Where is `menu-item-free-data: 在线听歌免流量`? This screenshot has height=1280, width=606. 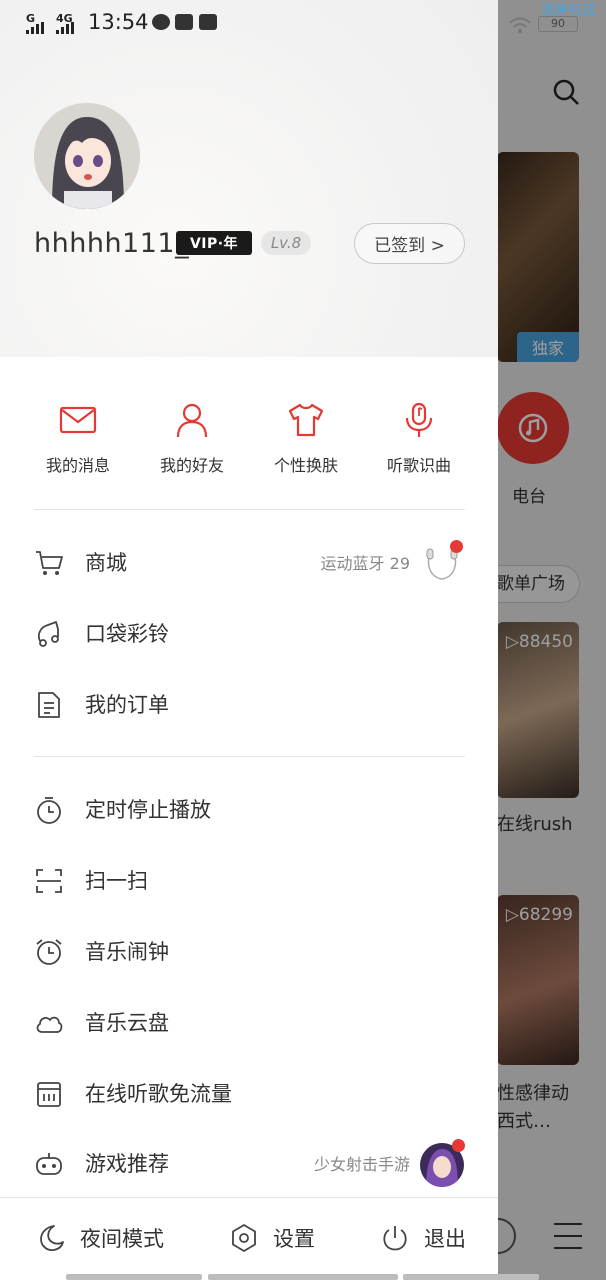 menu-item-free-data: 在线听歌免流量 is located at coordinates (249, 1093).